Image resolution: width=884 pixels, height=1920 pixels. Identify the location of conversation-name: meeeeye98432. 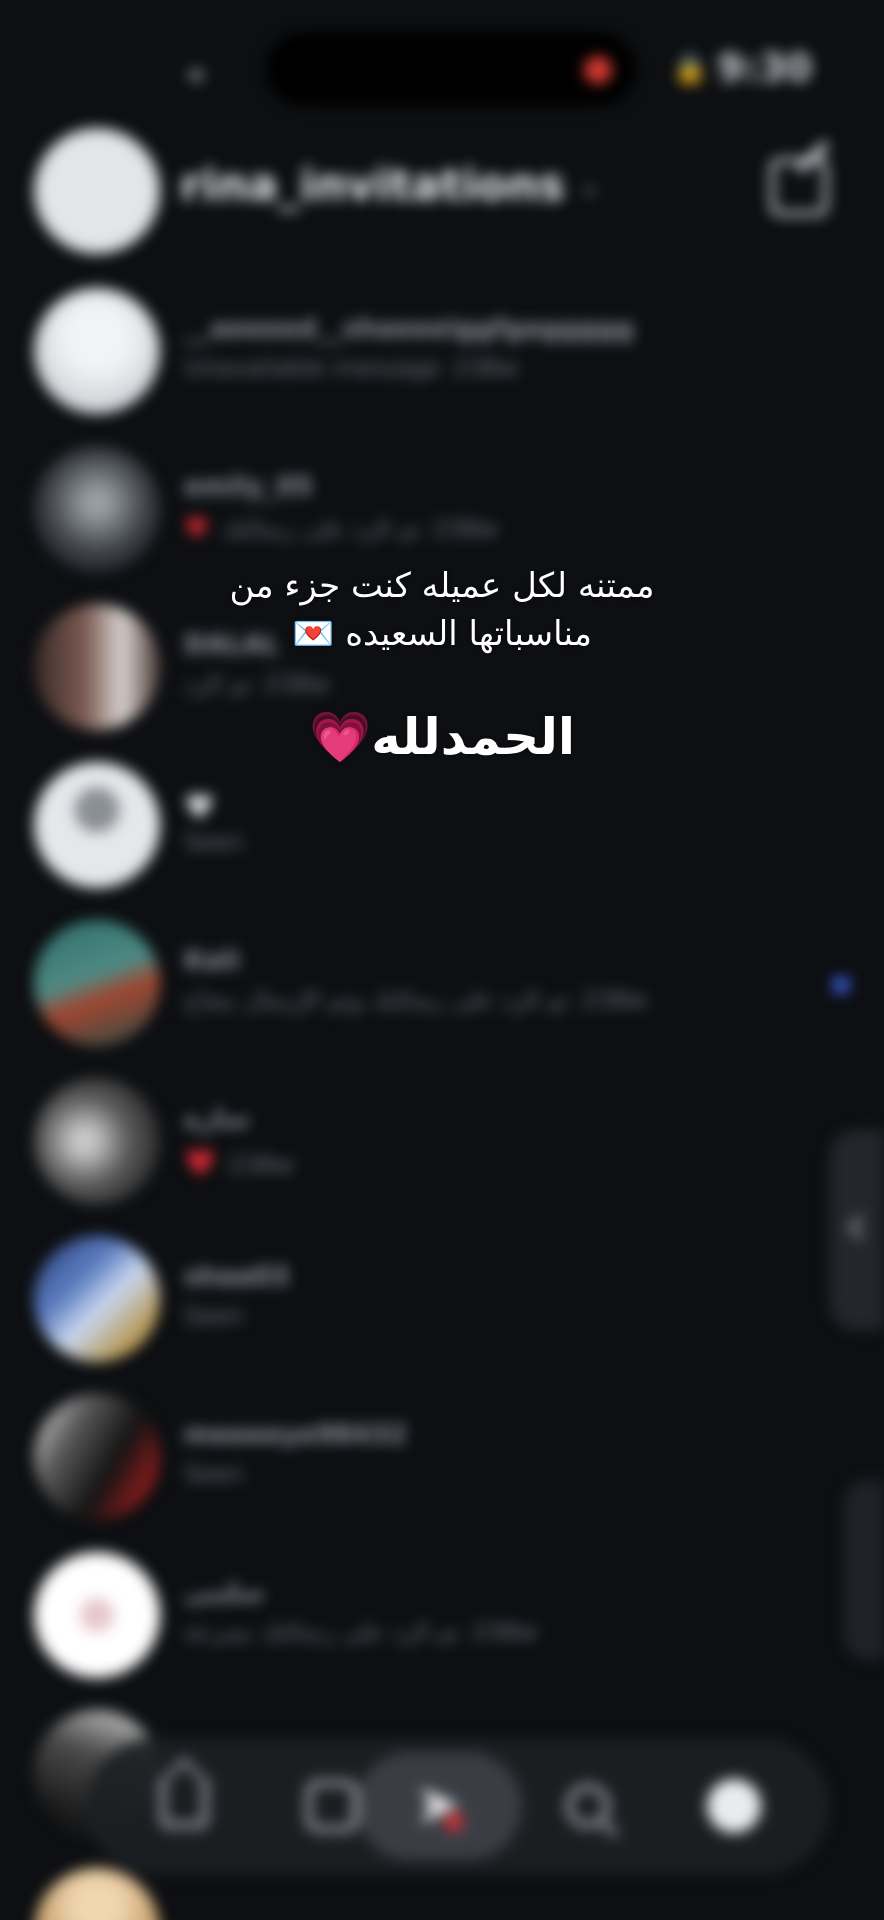
(295, 1435).